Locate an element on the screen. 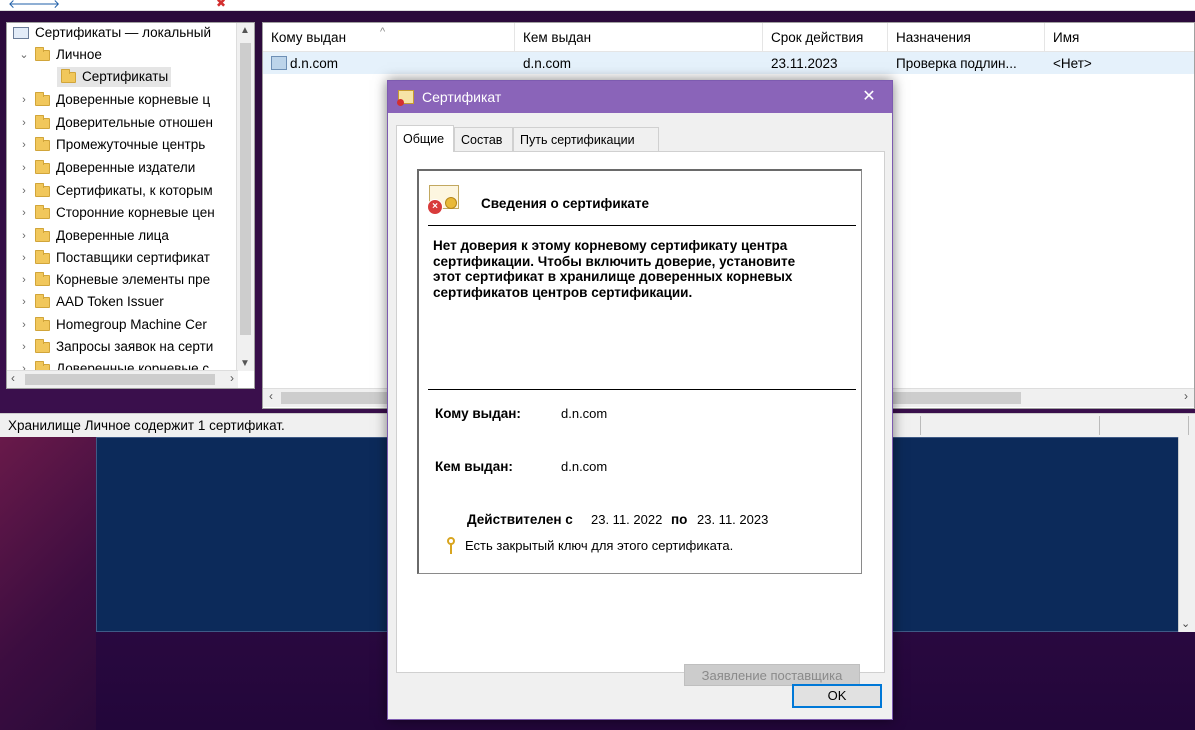 This screenshot has width=1195, height=730. tab-details: Состав is located at coordinates (483, 139).